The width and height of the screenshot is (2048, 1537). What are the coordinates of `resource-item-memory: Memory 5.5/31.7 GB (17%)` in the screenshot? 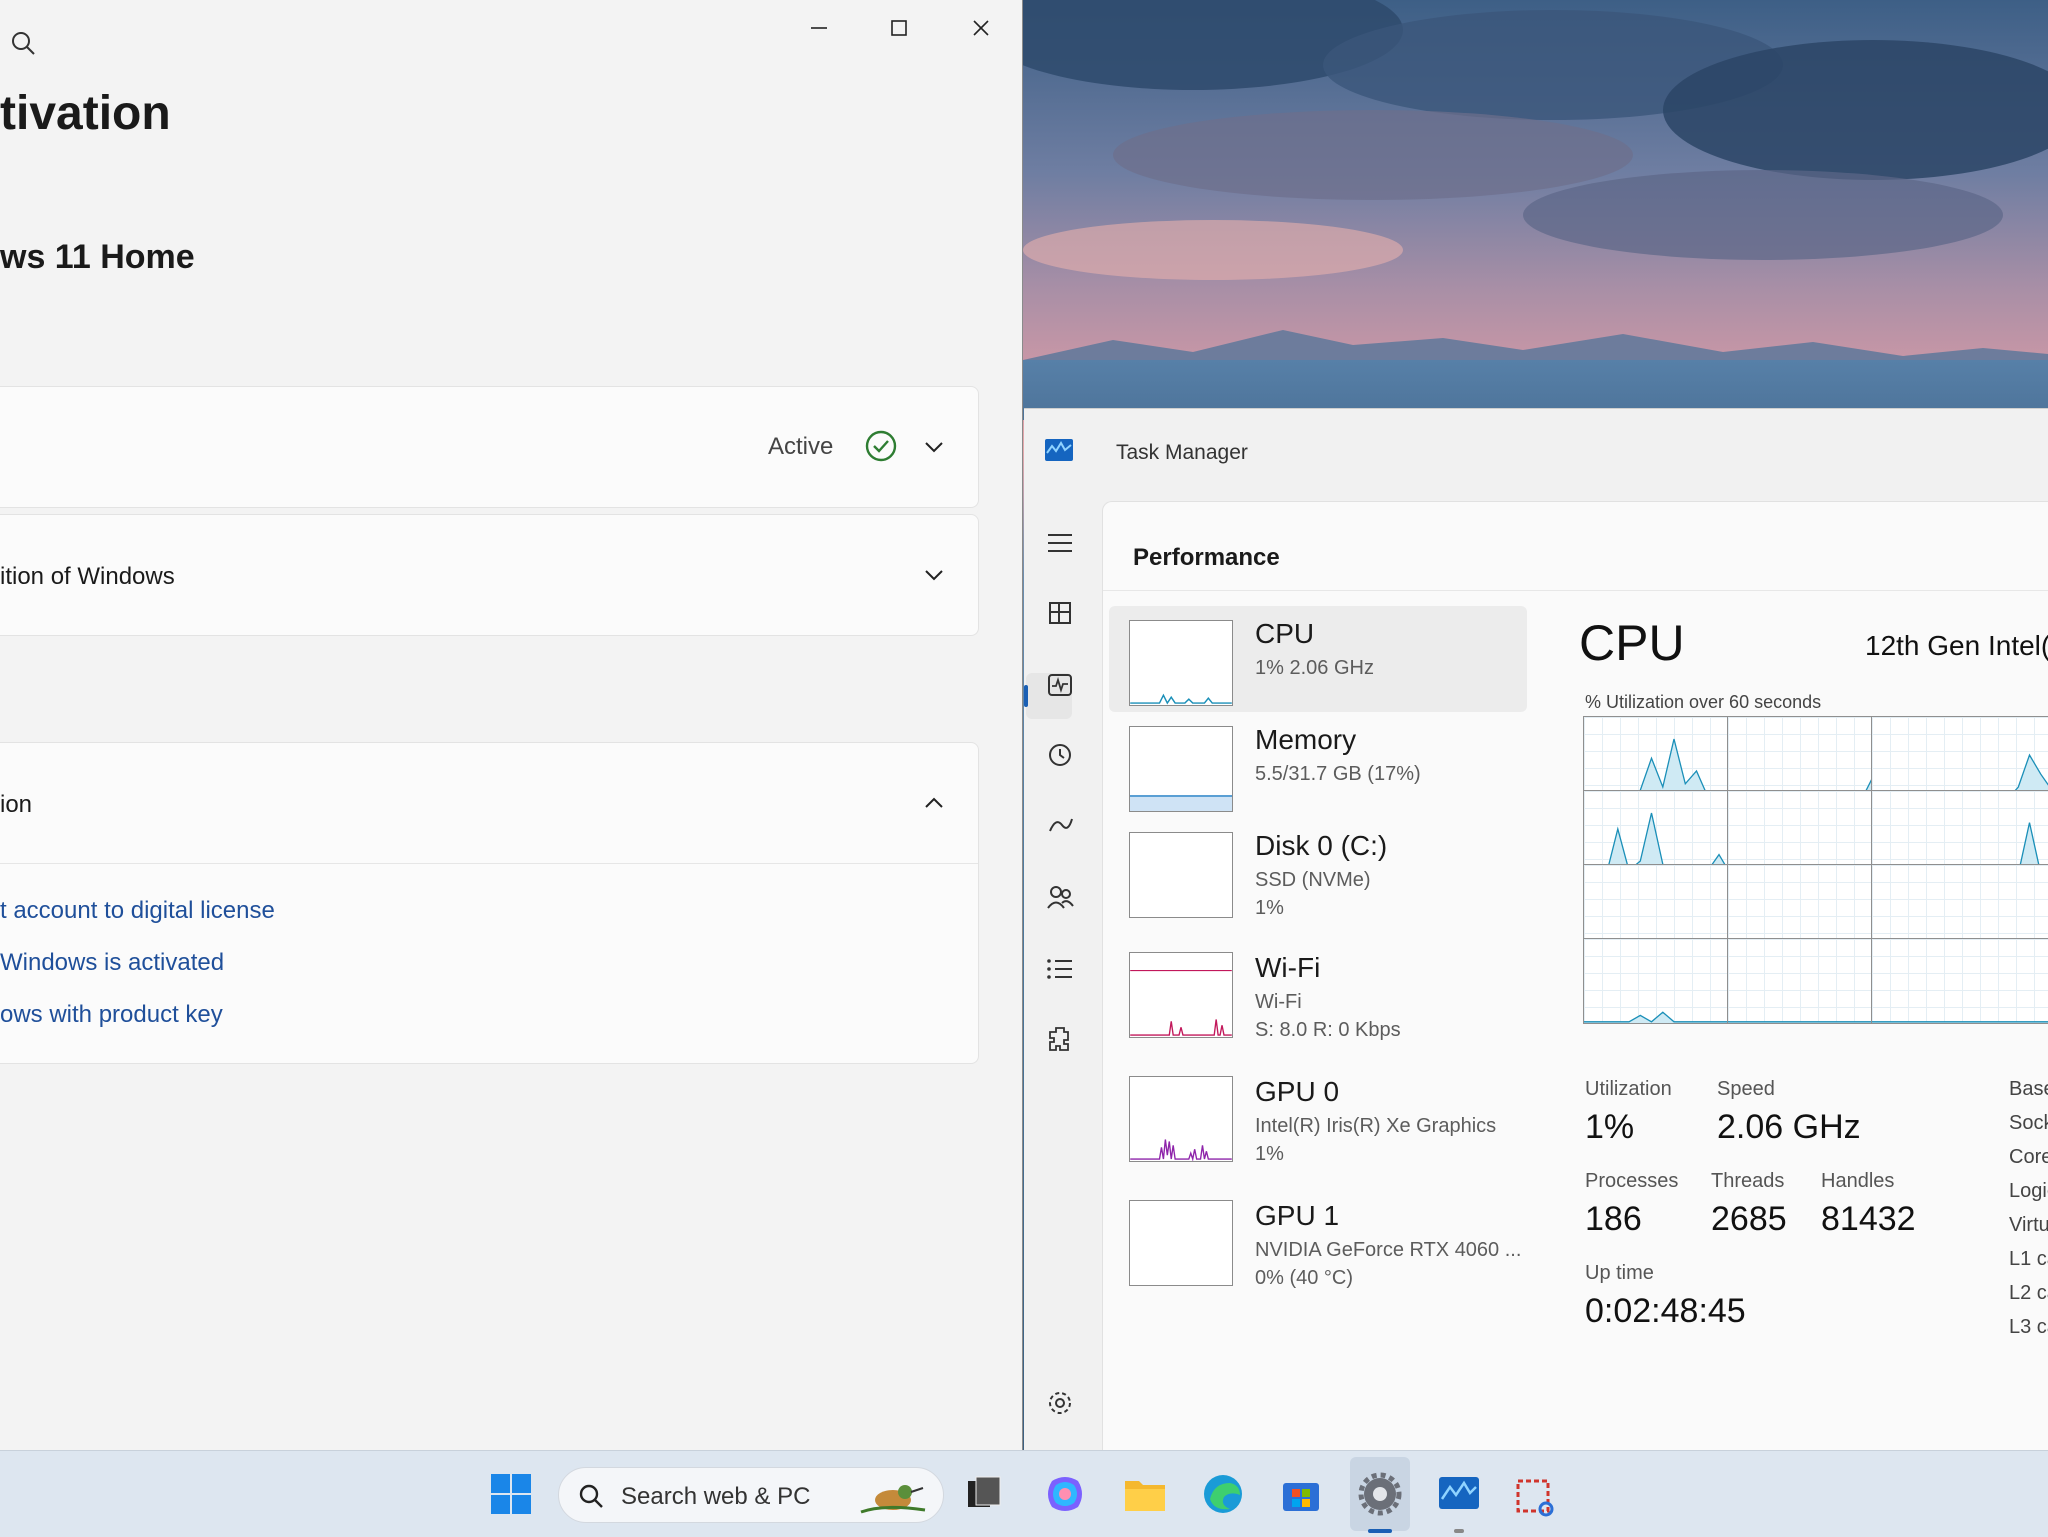 It's located at (1318, 765).